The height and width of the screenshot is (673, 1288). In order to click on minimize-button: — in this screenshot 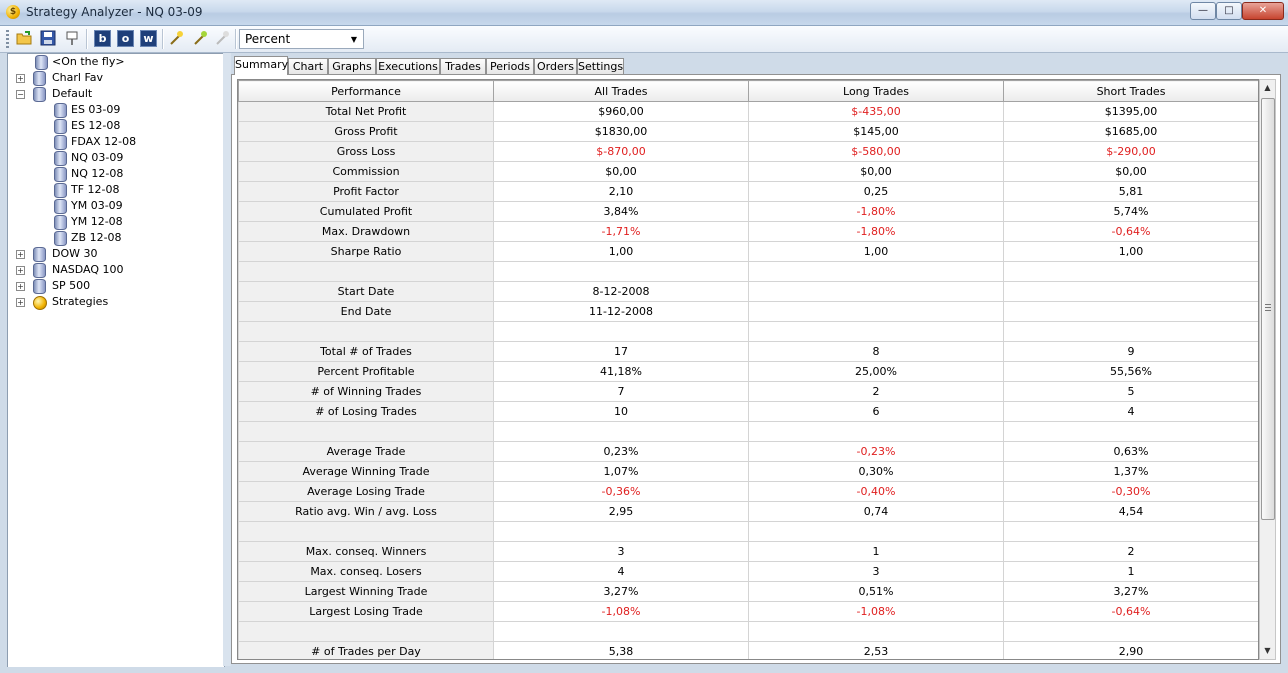, I will do `click(1203, 11)`.